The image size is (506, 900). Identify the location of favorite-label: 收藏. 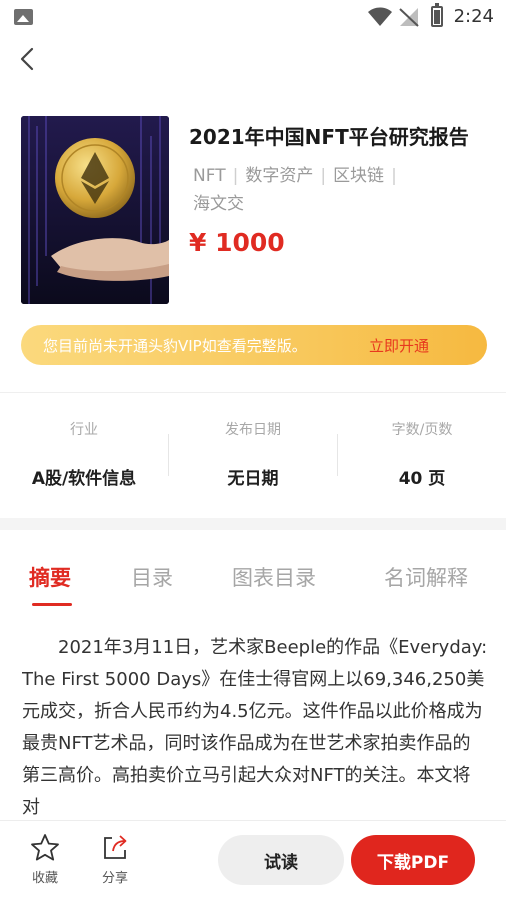
(44, 878).